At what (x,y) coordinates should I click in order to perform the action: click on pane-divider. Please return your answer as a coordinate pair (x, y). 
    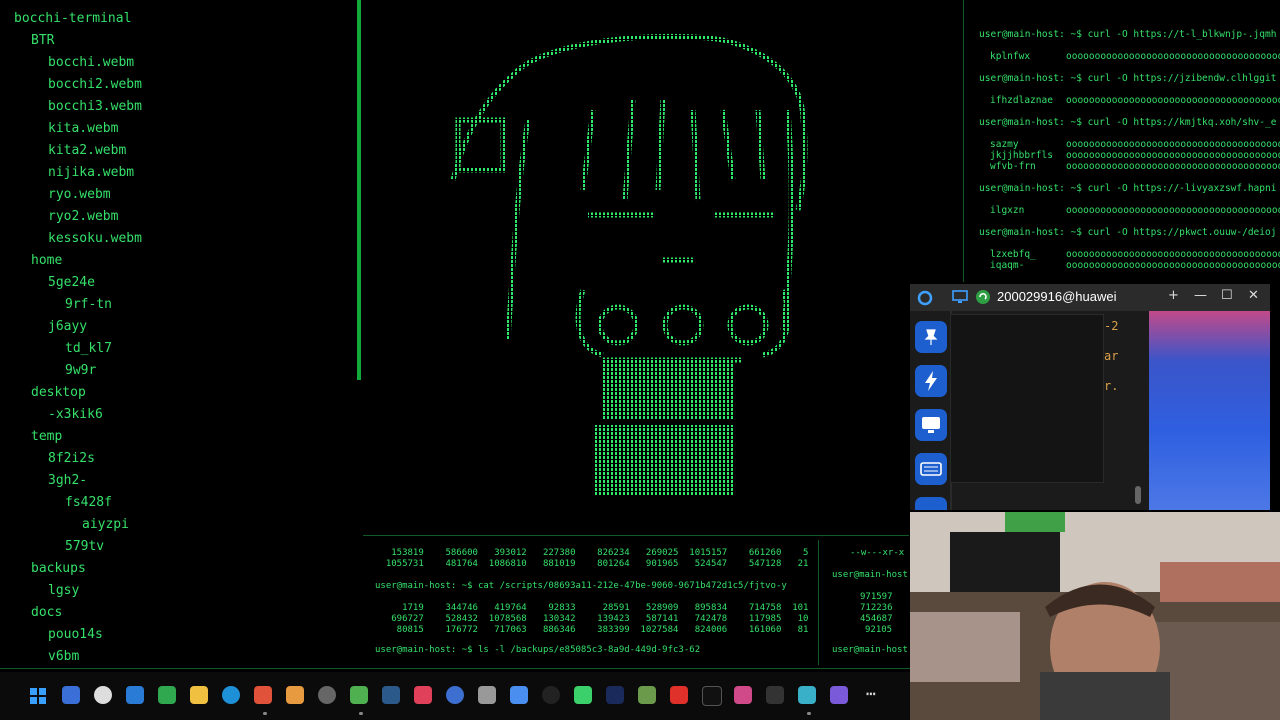
    Looking at the image, I should click on (636, 535).